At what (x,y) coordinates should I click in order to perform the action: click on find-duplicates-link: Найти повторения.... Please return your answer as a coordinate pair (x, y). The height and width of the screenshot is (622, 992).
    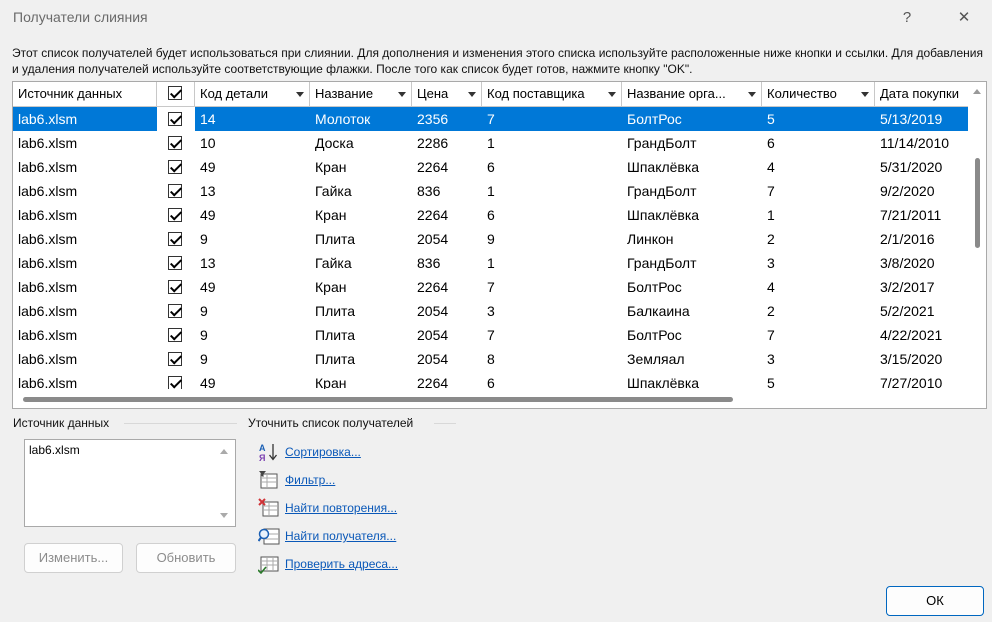
    Looking at the image, I should click on (327, 508).